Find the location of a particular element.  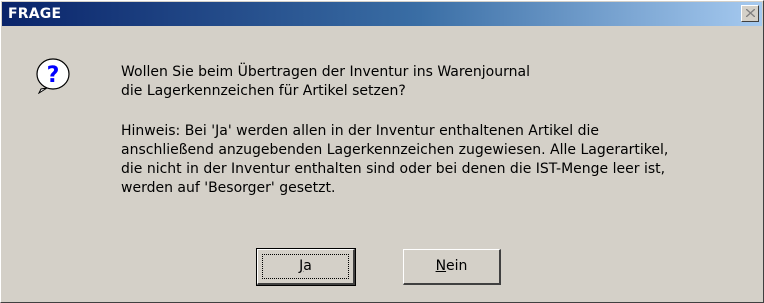

close-button is located at coordinates (750, 13).